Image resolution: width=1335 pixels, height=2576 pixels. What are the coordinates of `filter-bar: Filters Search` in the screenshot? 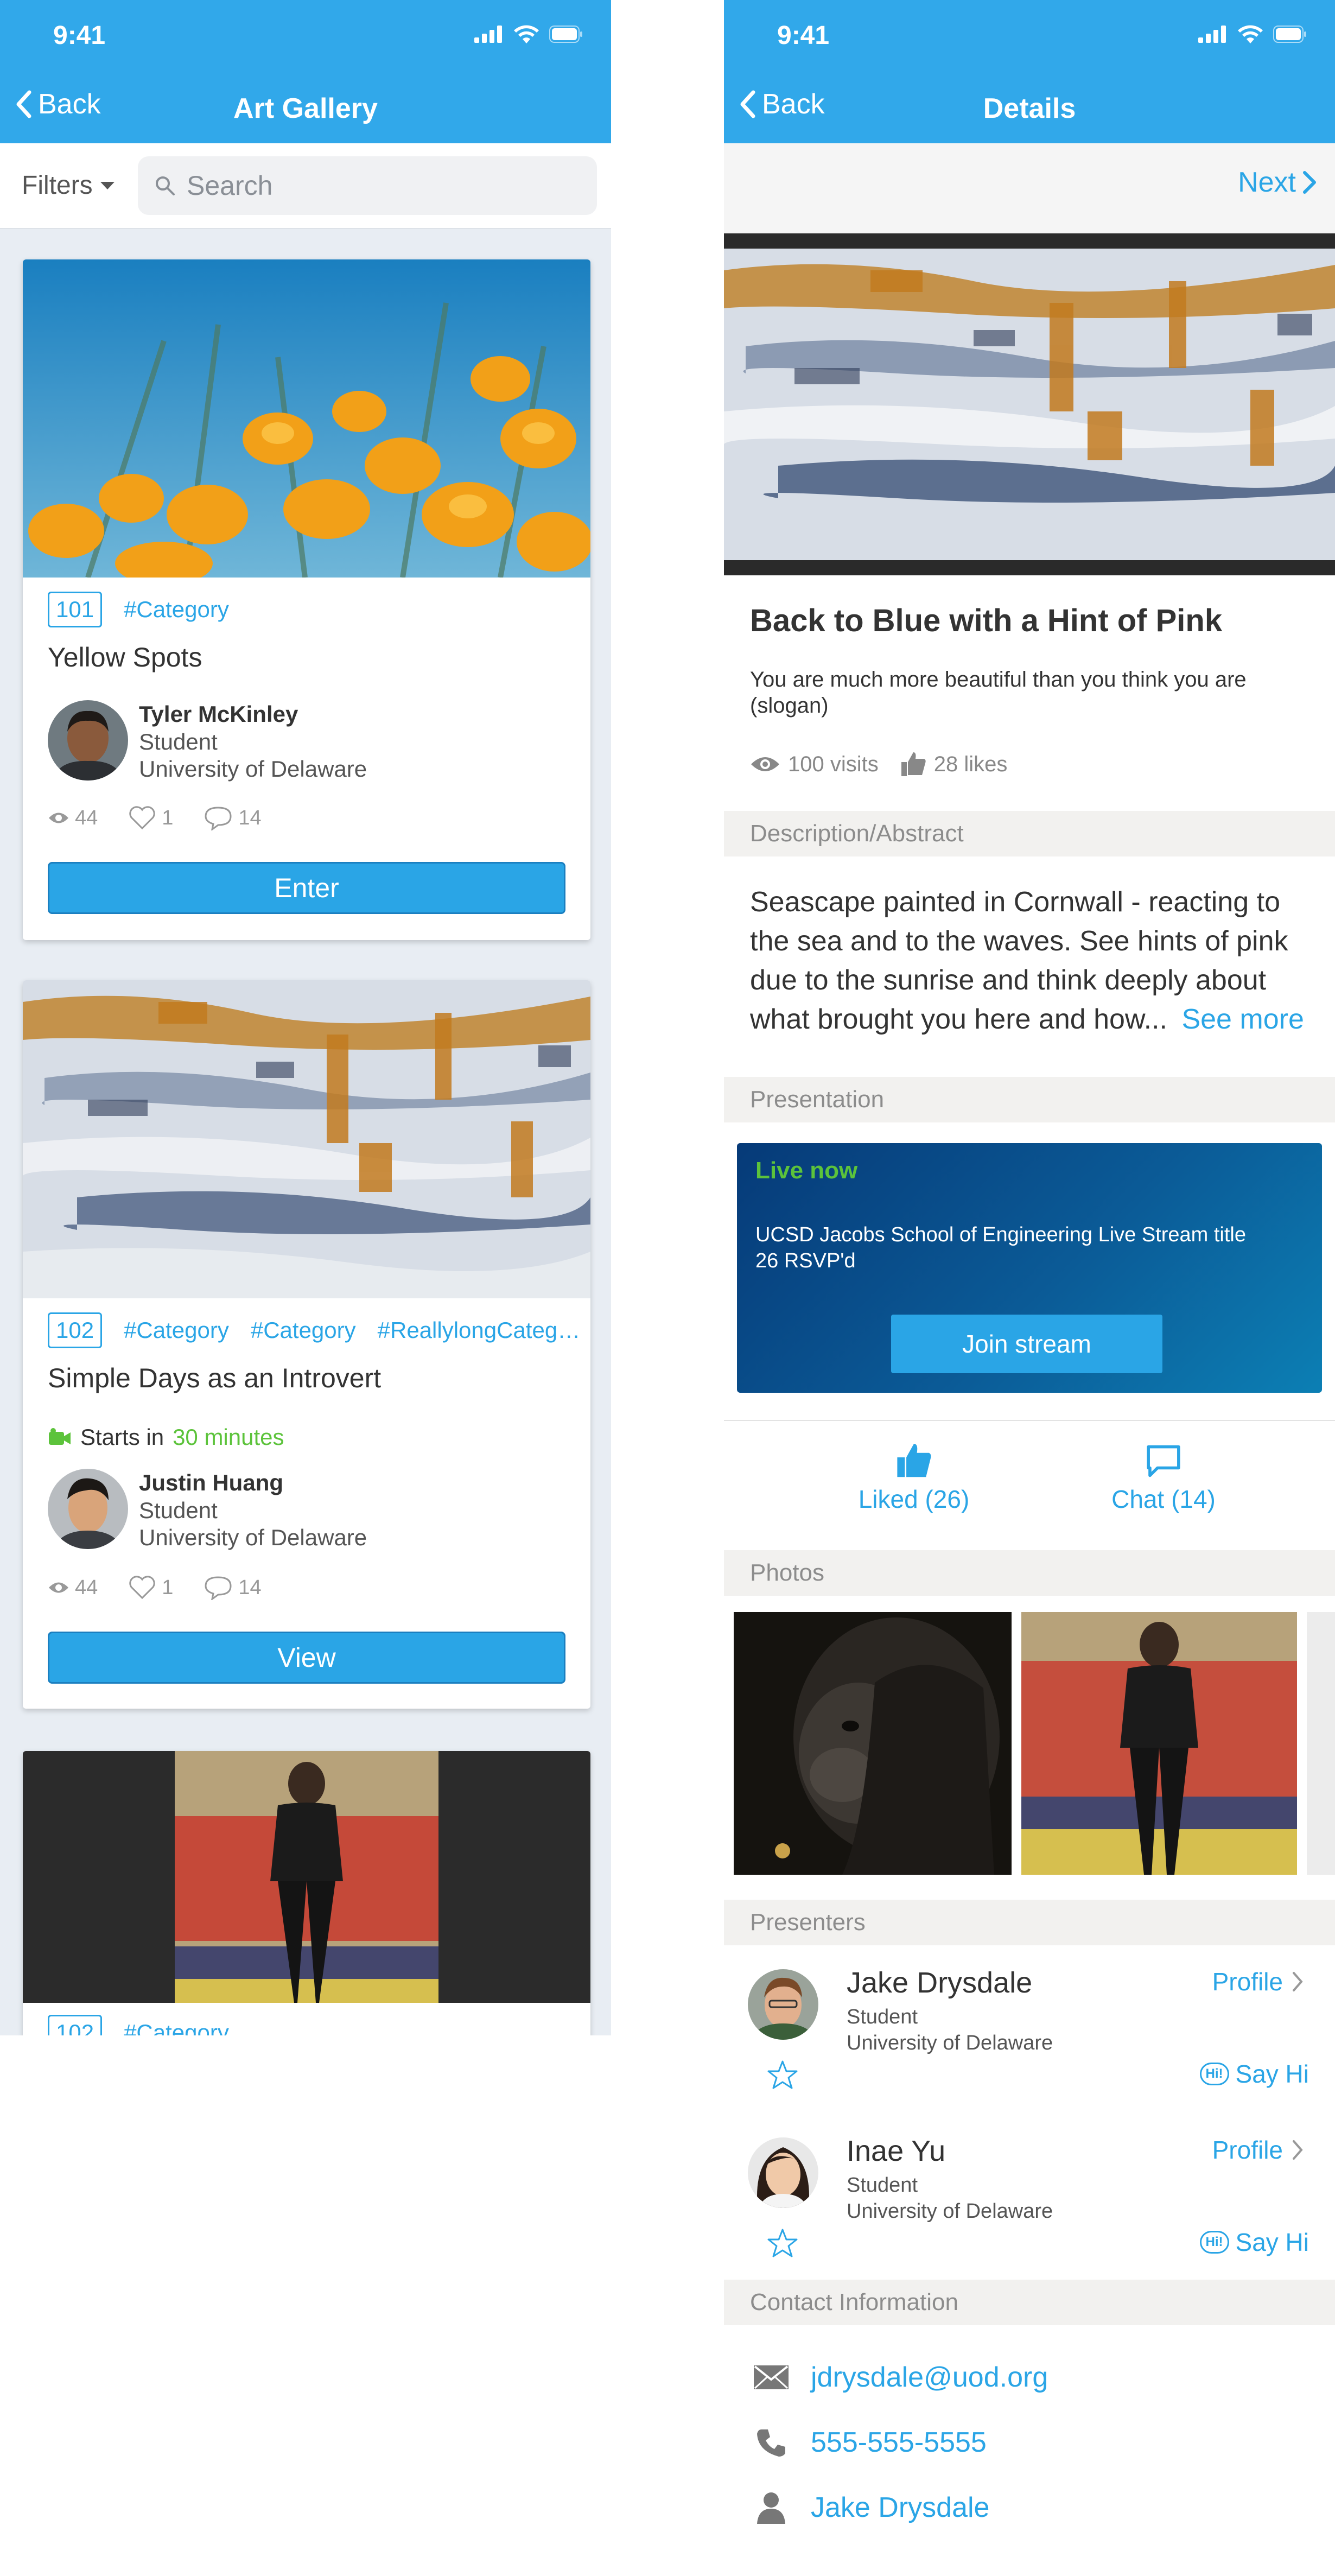 It's located at (306, 186).